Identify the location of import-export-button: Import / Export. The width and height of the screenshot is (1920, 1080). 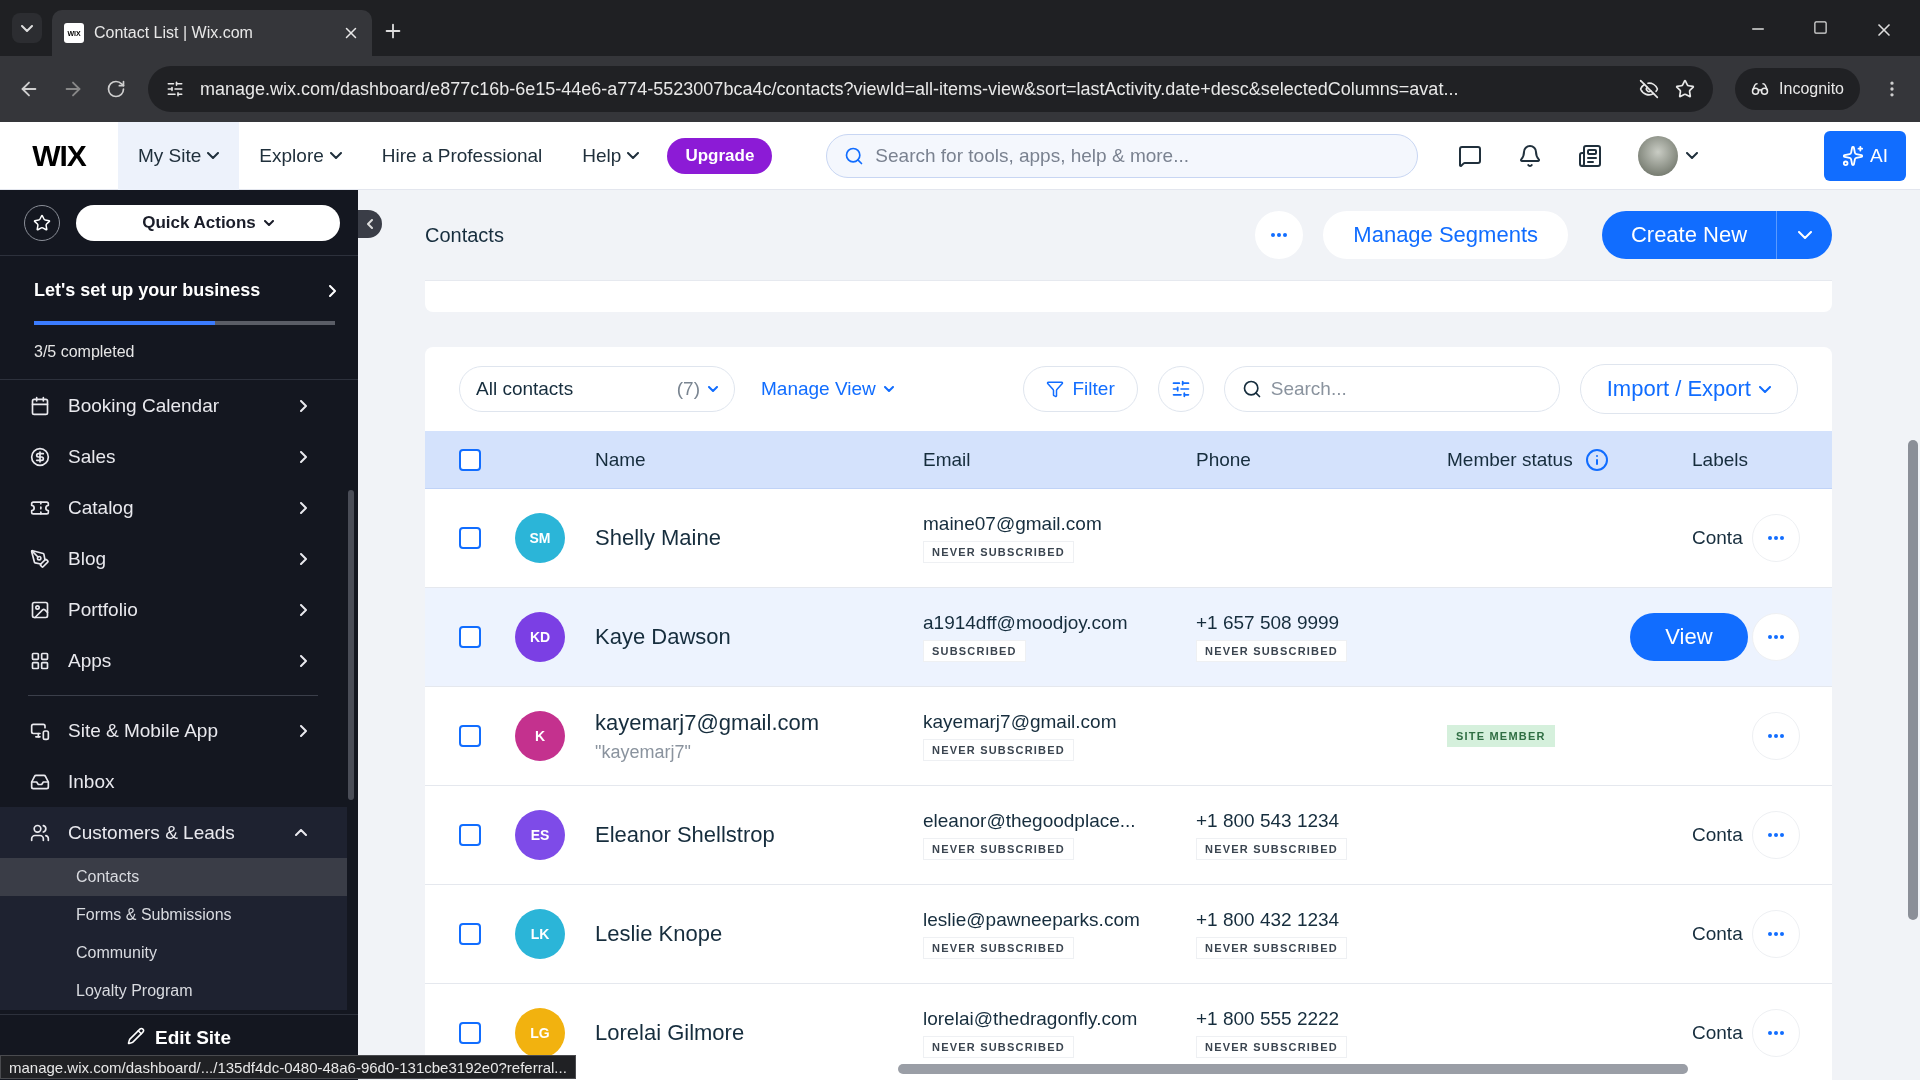
(1688, 389).